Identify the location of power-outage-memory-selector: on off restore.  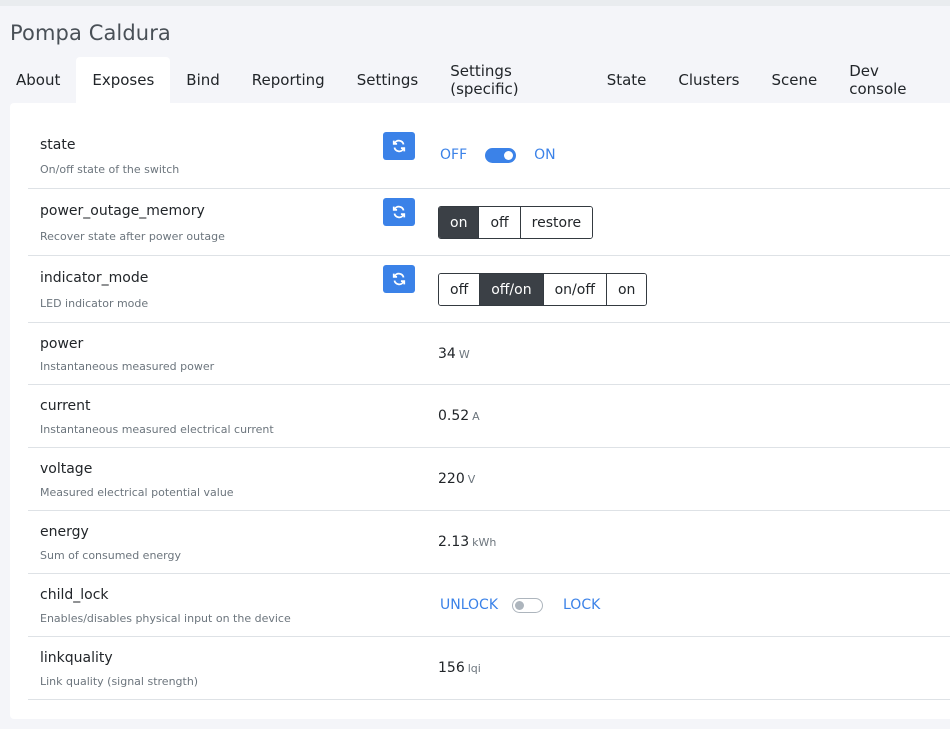
(516, 222).